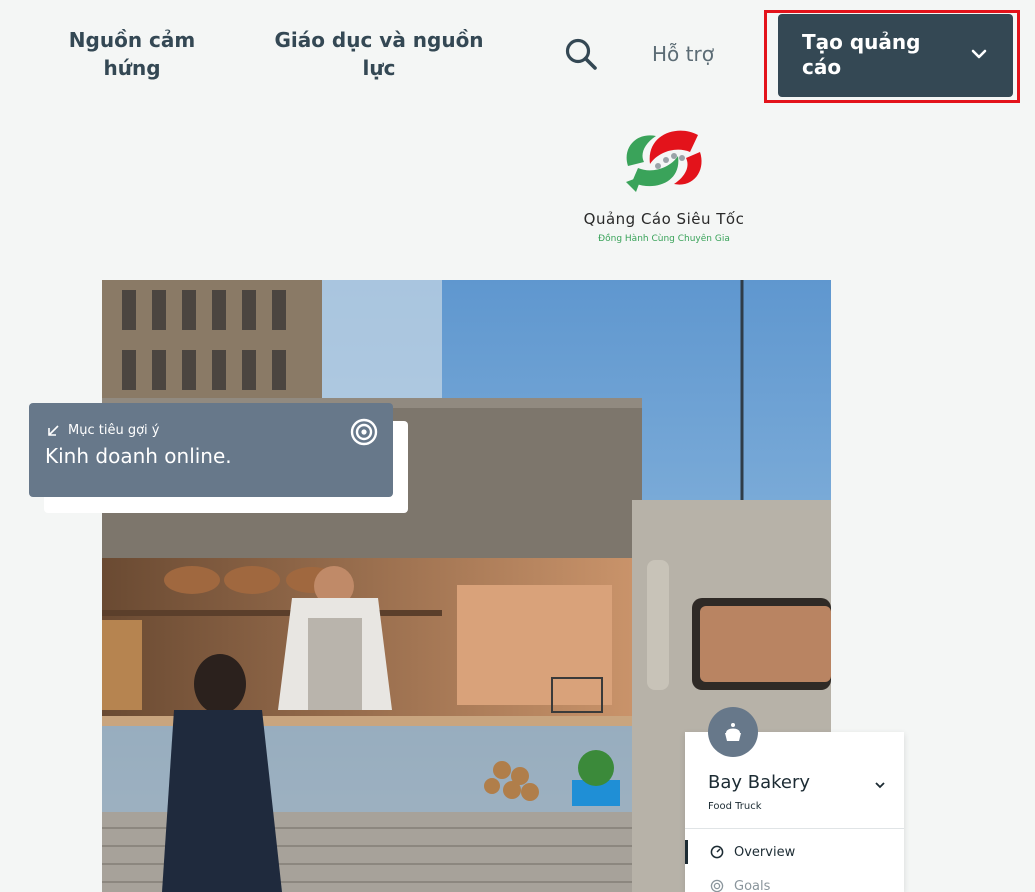  What do you see at coordinates (861, 54) in the screenshot?
I see `create-ad-label: Tạo quảng cáo` at bounding box center [861, 54].